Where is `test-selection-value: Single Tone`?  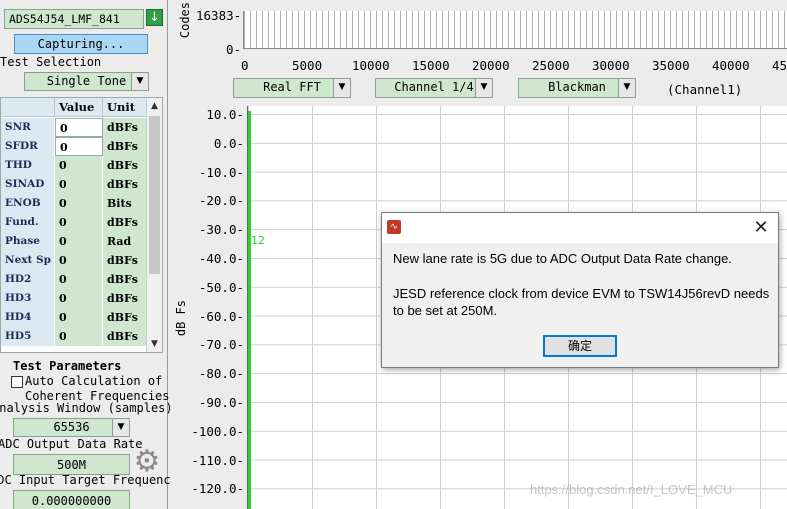 test-selection-value: Single Tone is located at coordinates (86, 81).